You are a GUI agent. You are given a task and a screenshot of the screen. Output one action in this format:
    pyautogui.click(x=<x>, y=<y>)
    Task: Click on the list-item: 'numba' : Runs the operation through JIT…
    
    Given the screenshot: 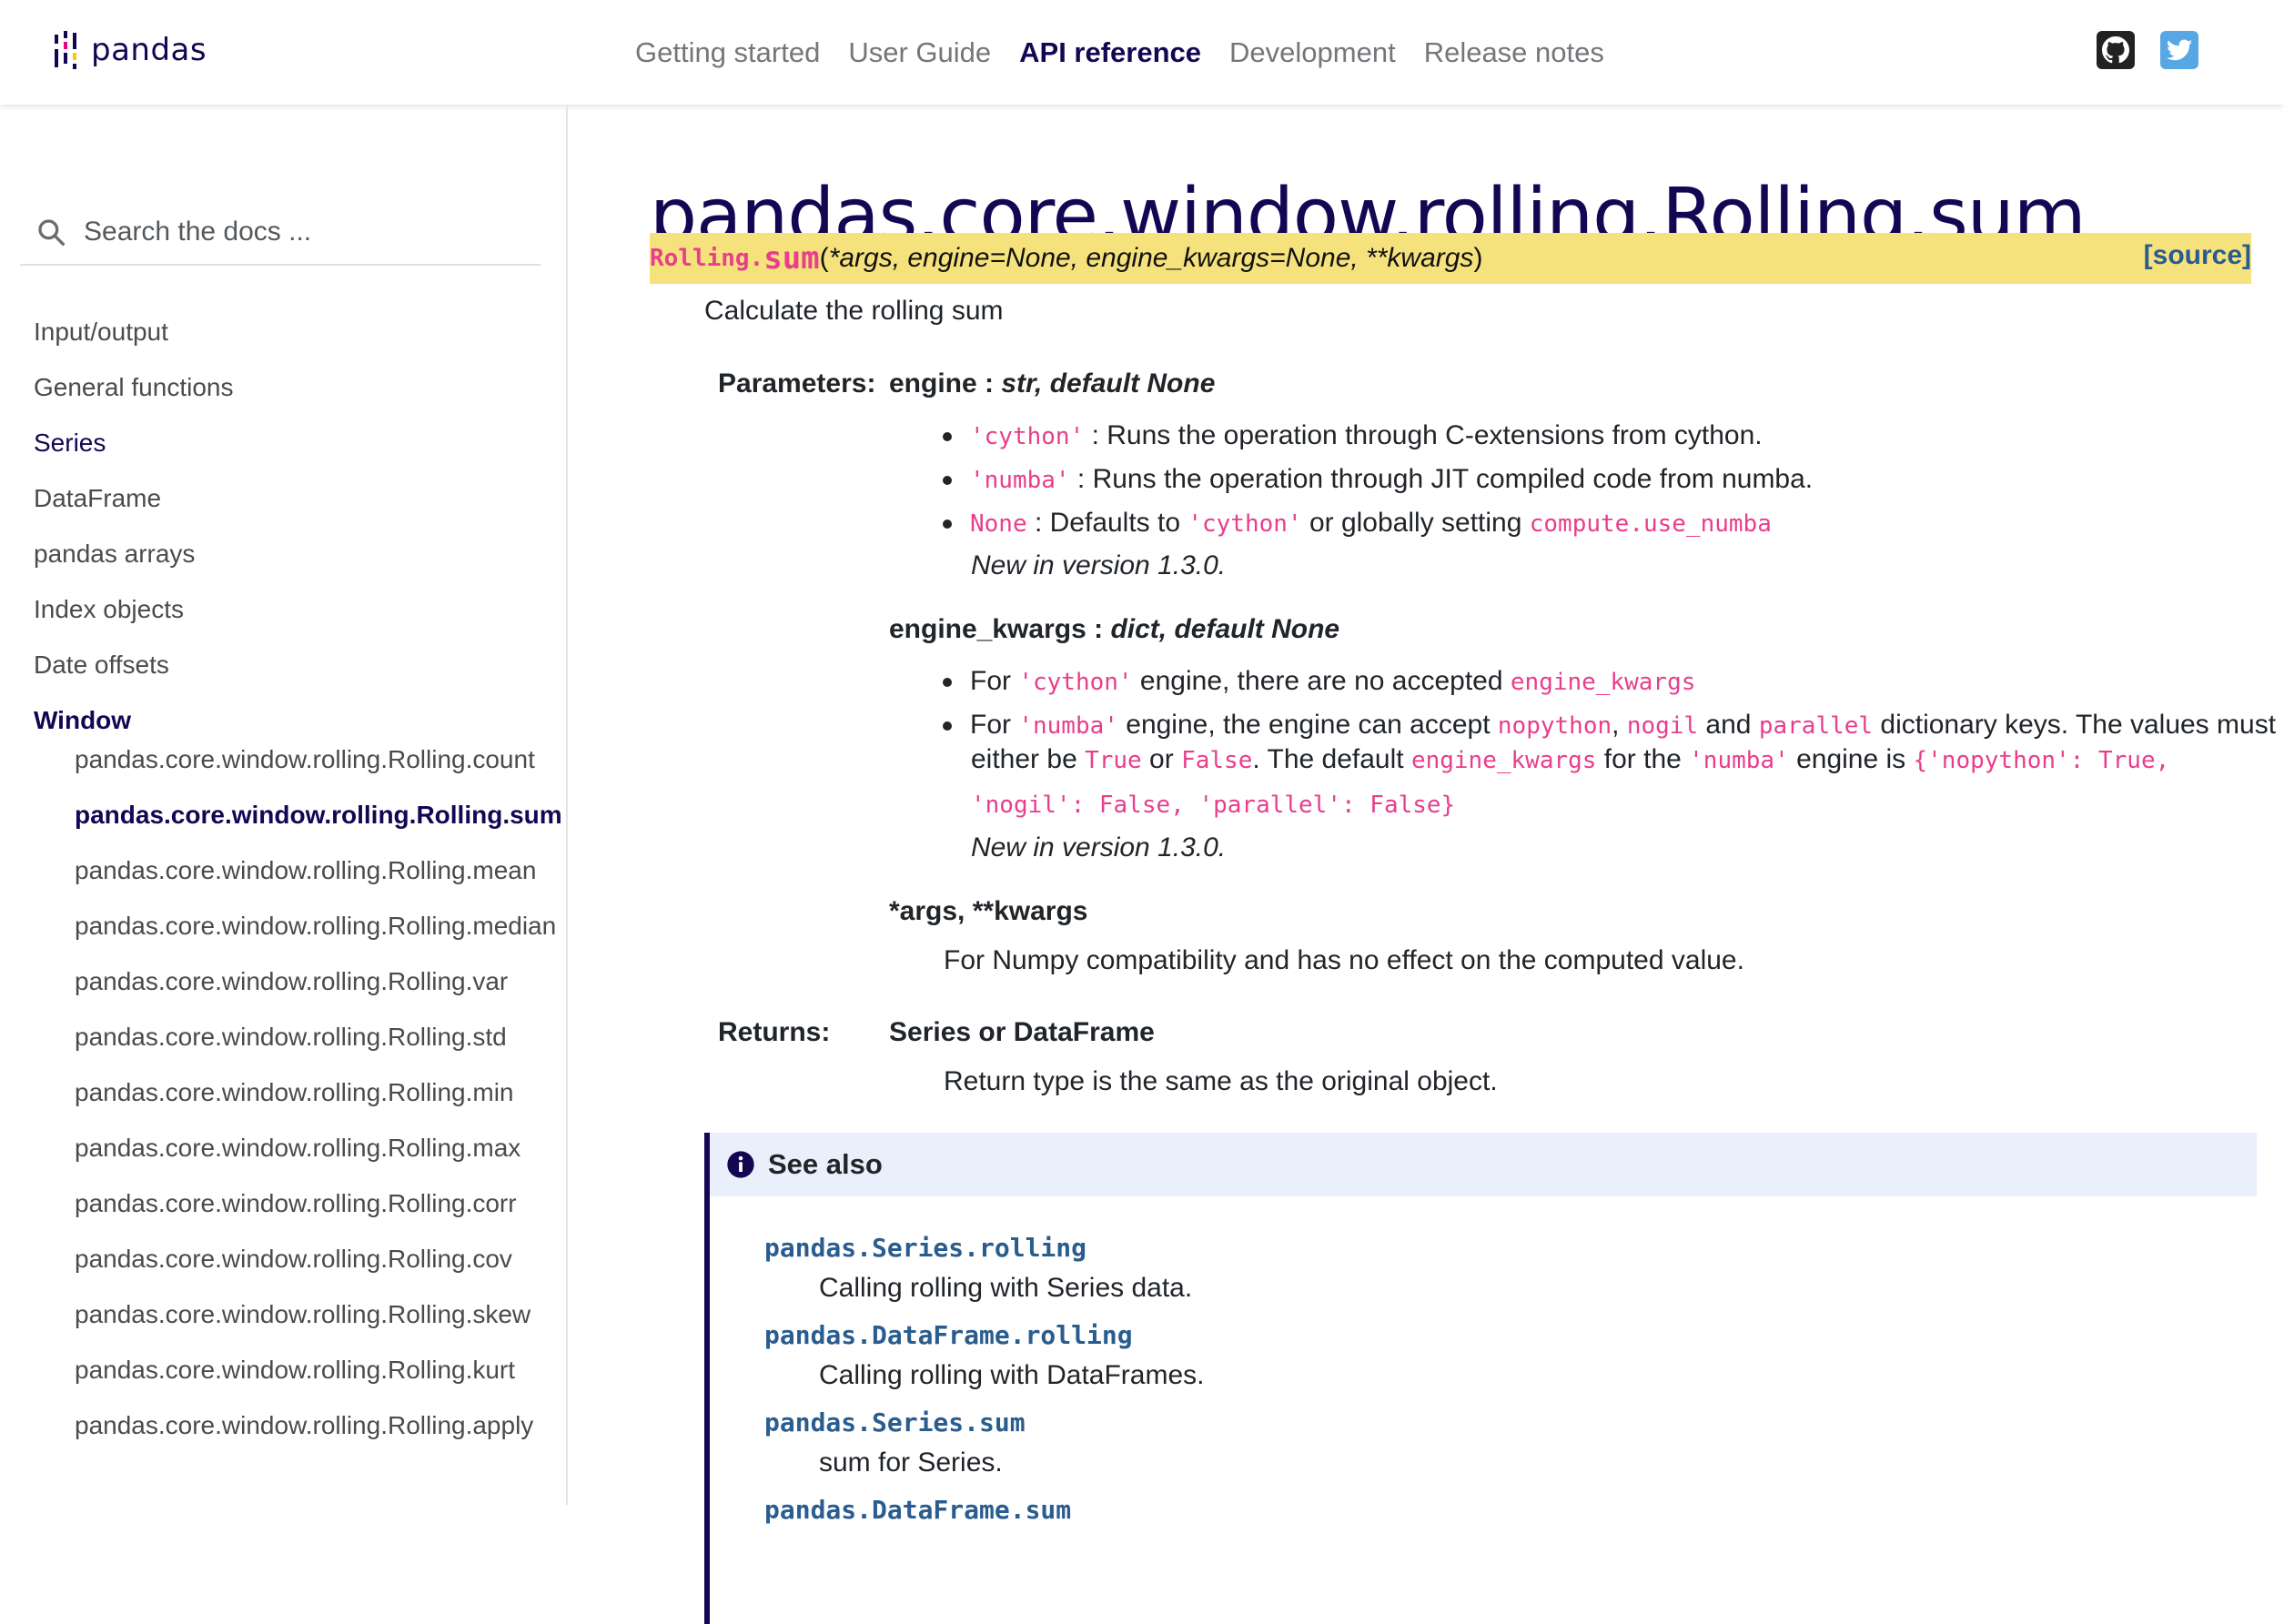 What is the action you would take?
    pyautogui.click(x=1378, y=479)
    